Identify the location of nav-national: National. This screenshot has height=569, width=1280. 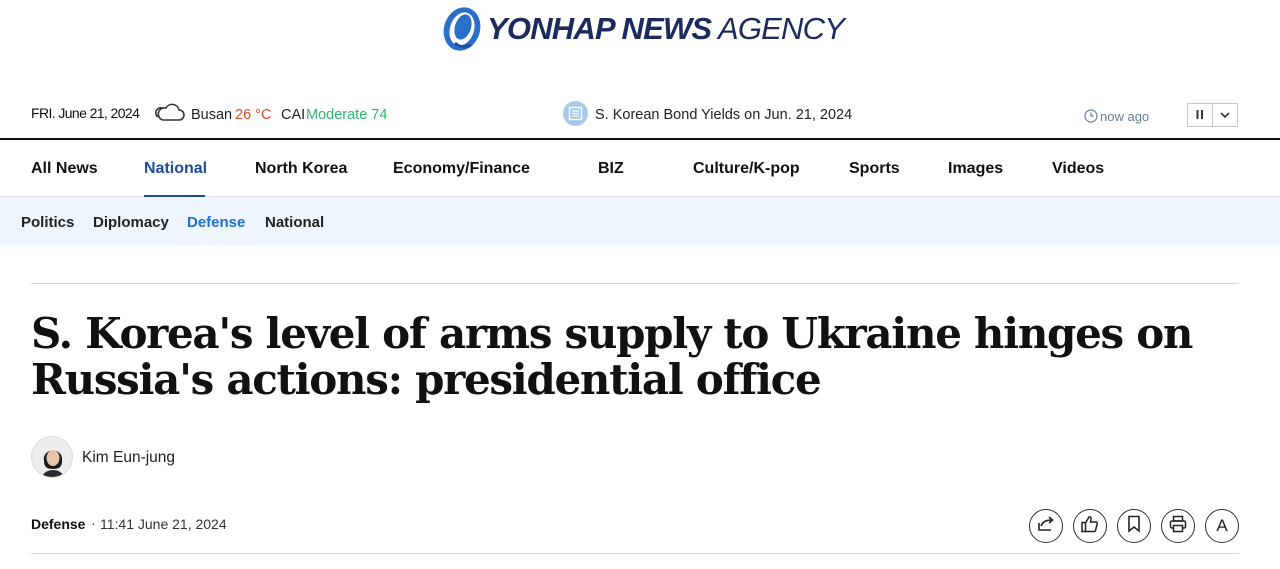
(175, 169).